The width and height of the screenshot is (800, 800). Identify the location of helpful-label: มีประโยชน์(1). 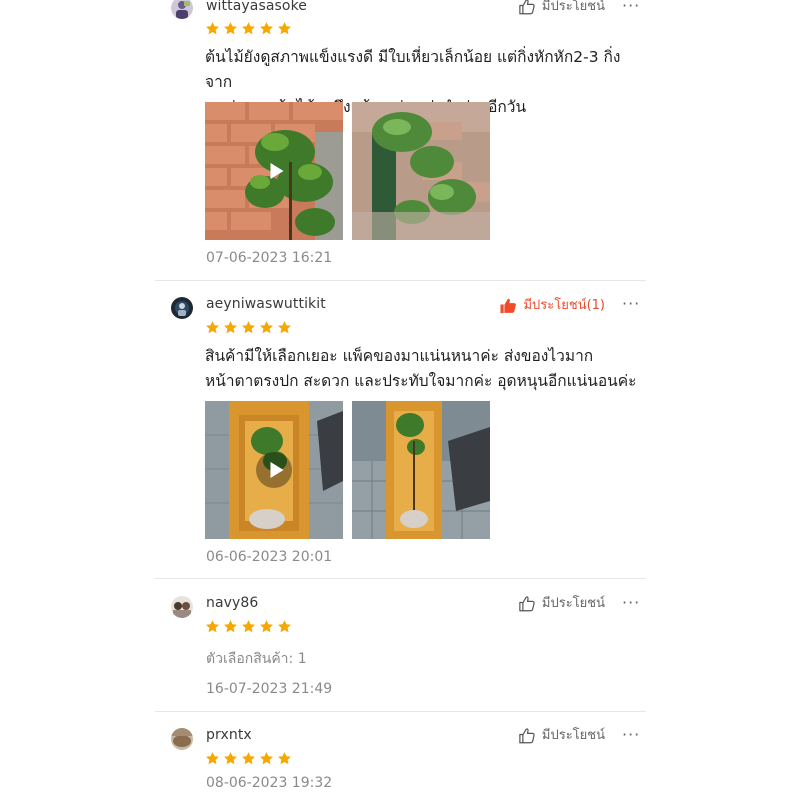
(564, 305).